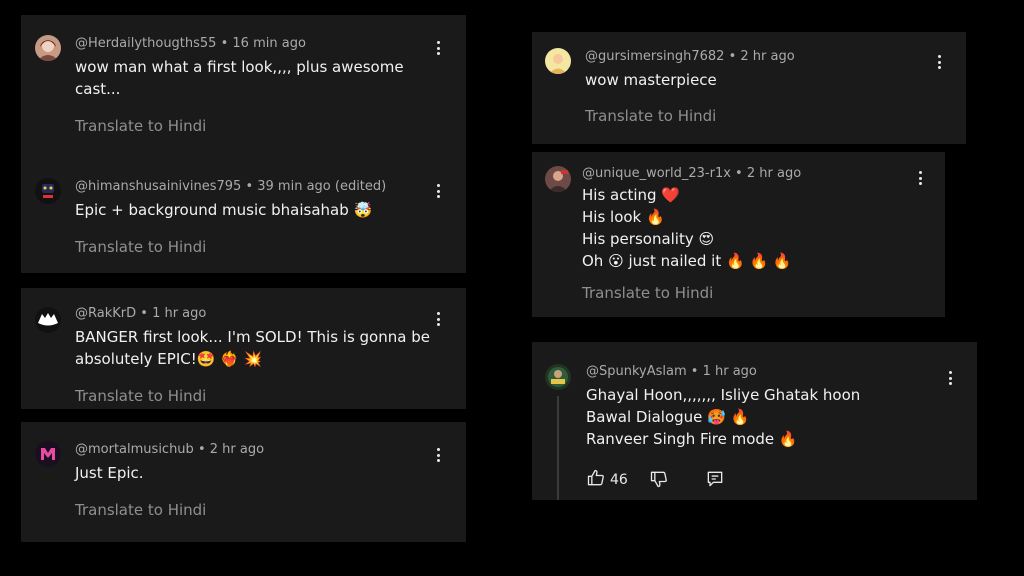  Describe the element at coordinates (141, 313) in the screenshot. I see `comment-meta: @RakKrD • 1 hr ago` at that location.